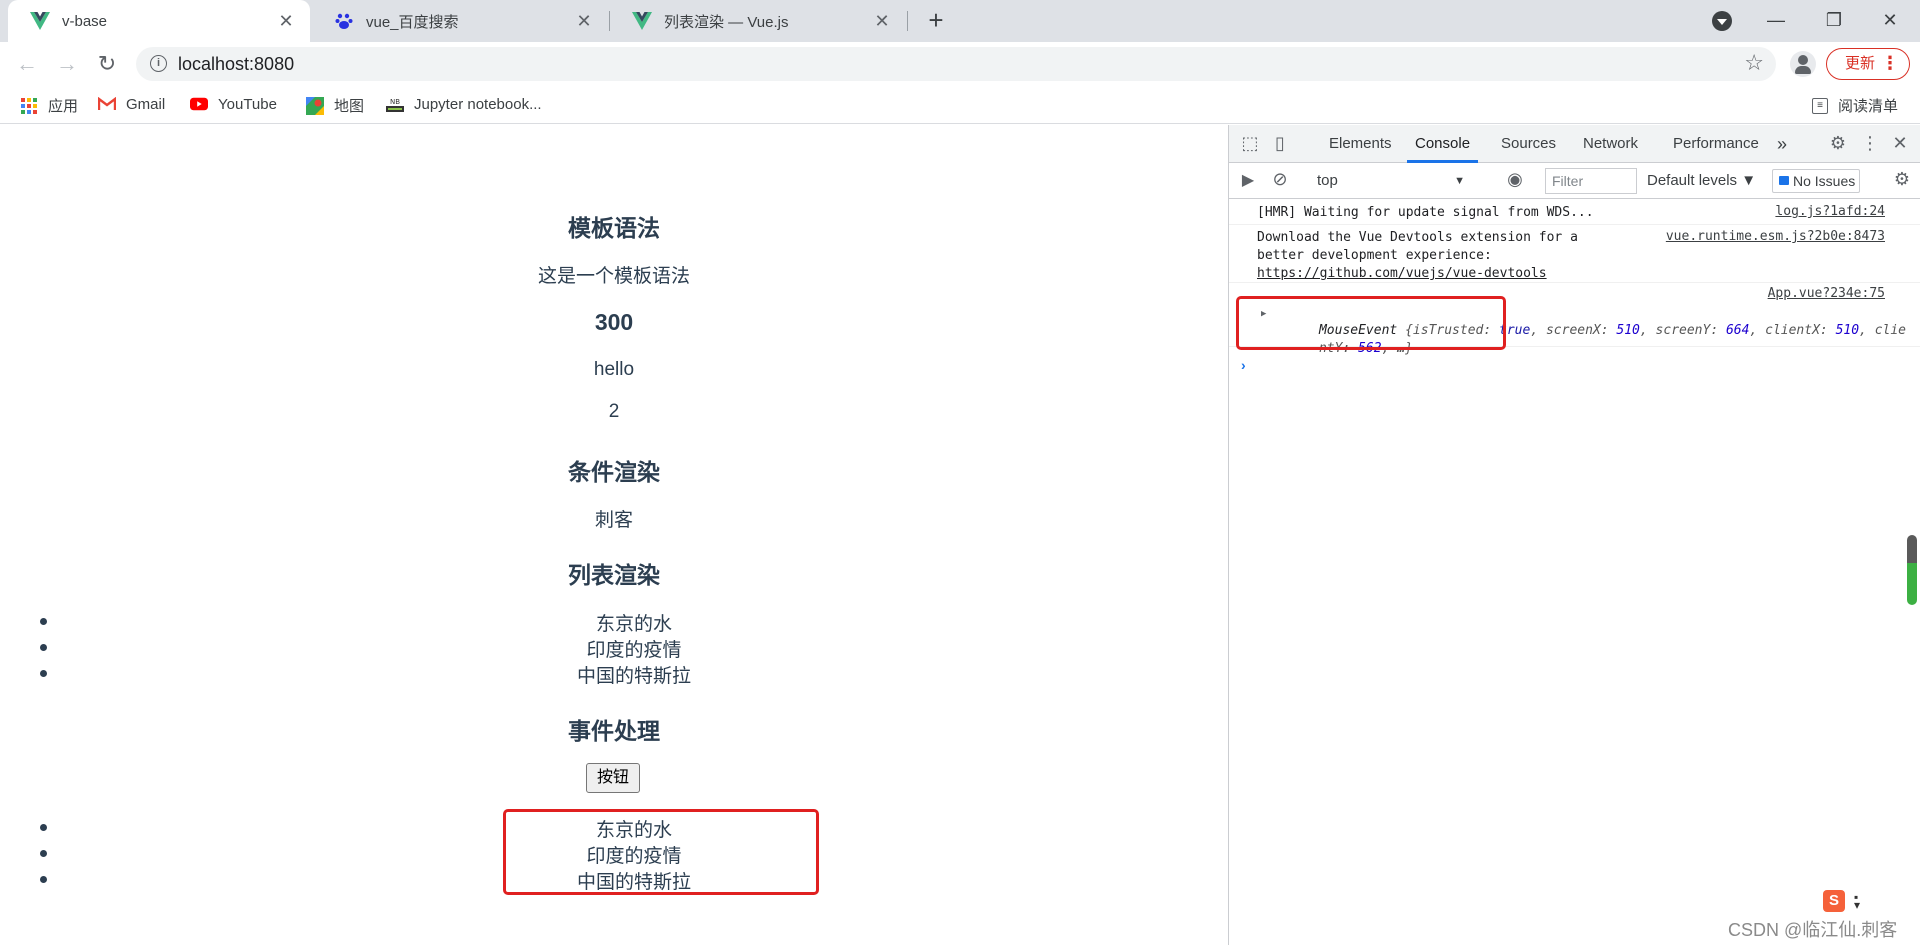 The image size is (1920, 945). I want to click on vue-devtools-link: https://github.com/vuejs/vue-devtools, so click(1402, 274).